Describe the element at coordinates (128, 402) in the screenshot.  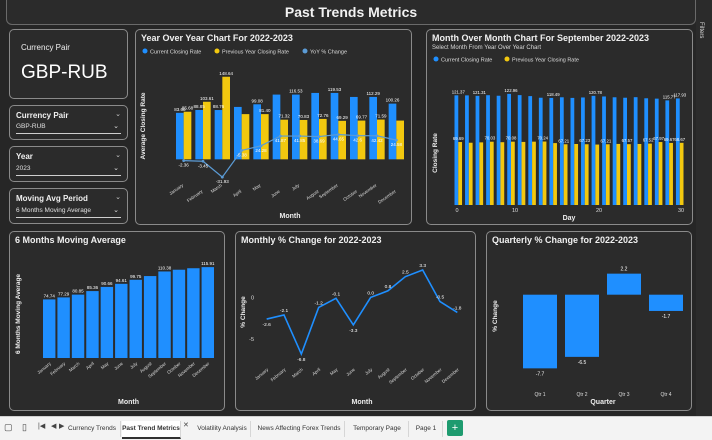
I see `x-axis-label: Month` at that location.